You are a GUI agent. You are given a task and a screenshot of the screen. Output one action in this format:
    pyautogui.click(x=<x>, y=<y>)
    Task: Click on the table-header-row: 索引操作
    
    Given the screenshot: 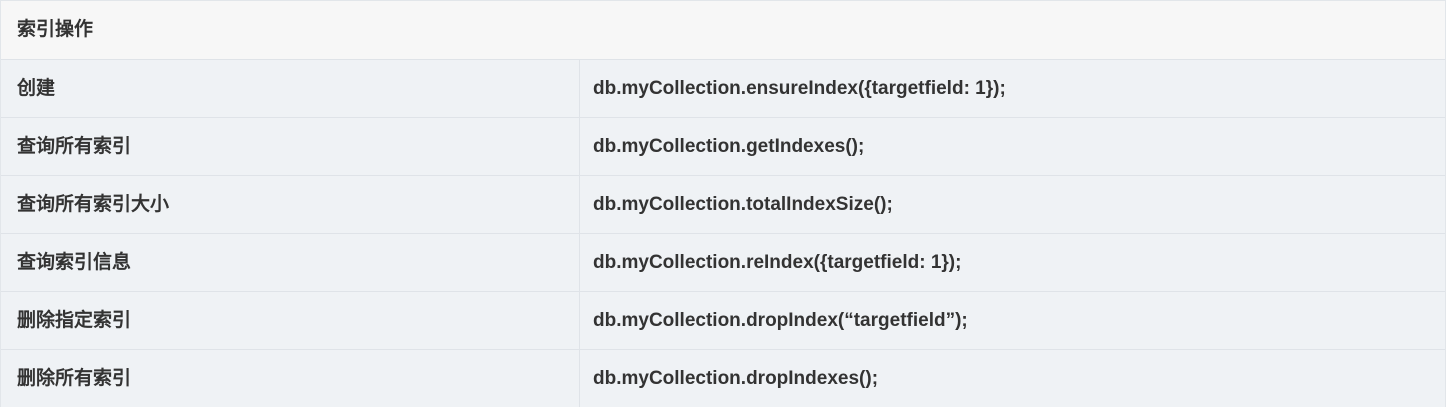 What is the action you would take?
    pyautogui.click(x=723, y=30)
    